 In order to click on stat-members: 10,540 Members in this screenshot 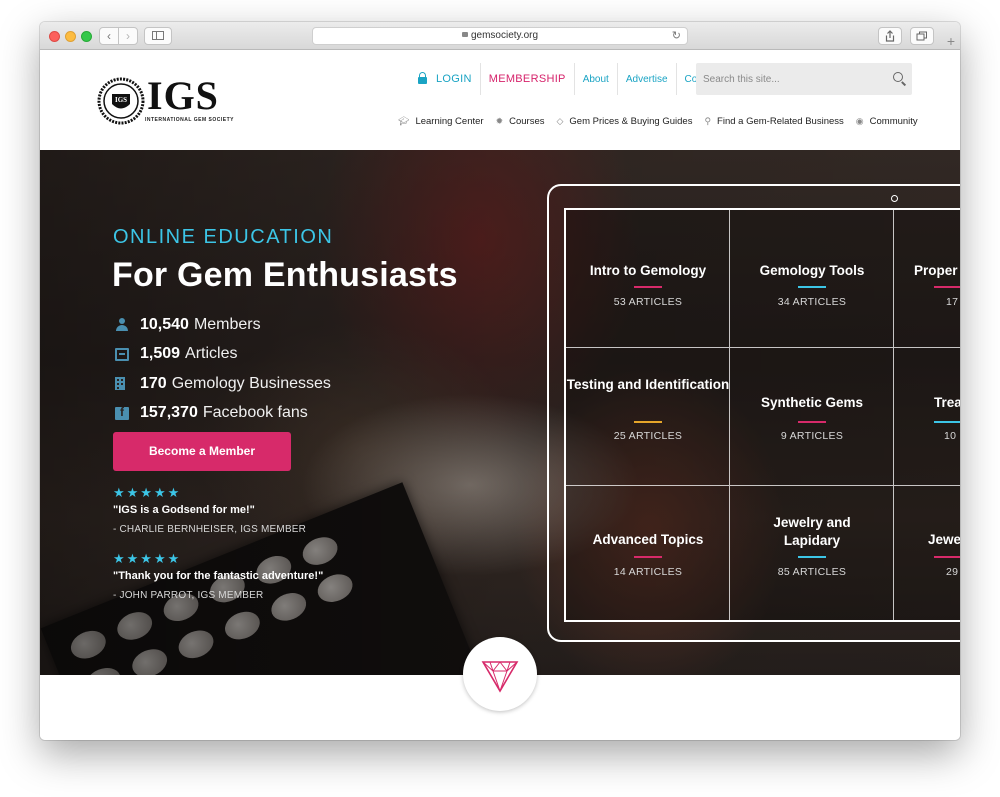, I will do `click(223, 325)`.